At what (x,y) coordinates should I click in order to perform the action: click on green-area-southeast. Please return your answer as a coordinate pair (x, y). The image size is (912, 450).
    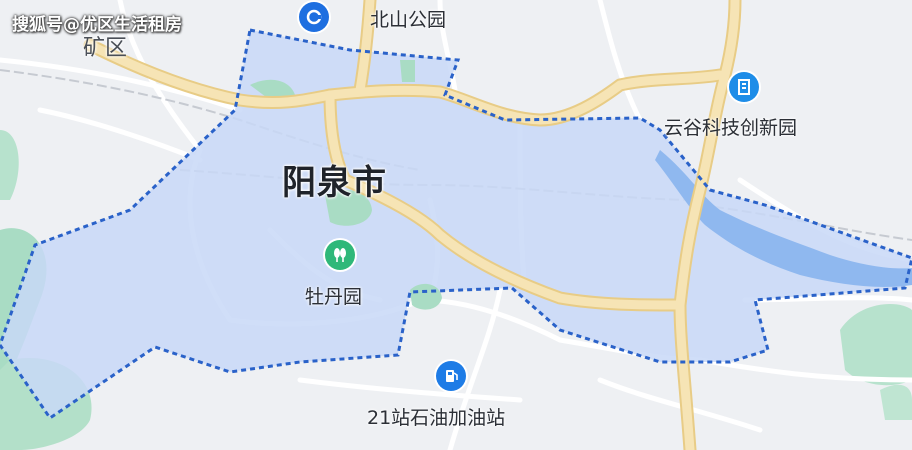
    Looking at the image, I should click on (896, 402).